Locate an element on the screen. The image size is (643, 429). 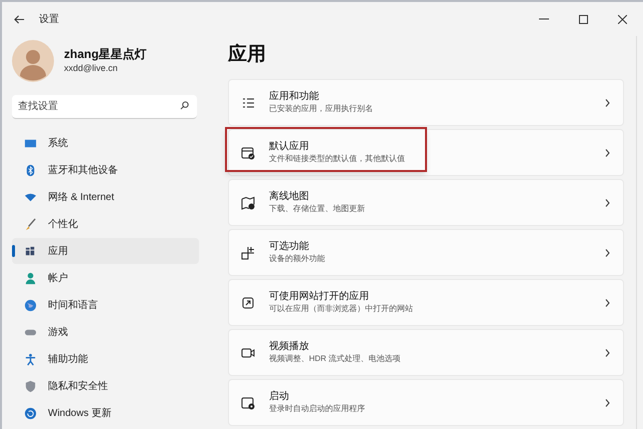
card-title: 默认应用 is located at coordinates (289, 146).